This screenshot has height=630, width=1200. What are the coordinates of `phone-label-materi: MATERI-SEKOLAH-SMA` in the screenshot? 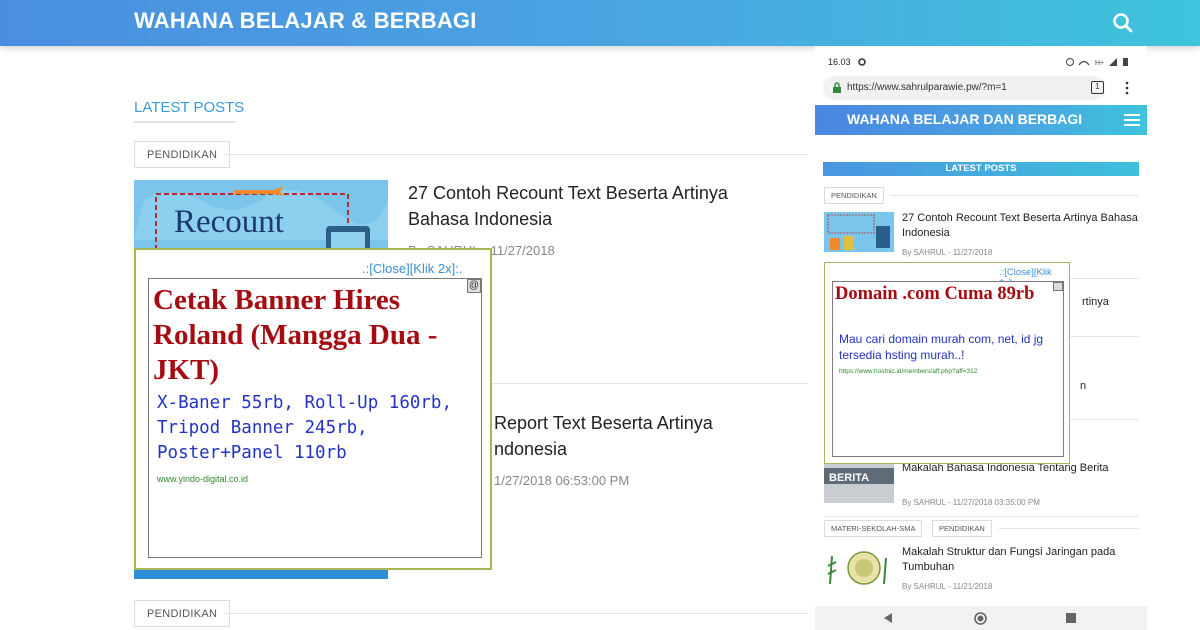 It's located at (873, 528).